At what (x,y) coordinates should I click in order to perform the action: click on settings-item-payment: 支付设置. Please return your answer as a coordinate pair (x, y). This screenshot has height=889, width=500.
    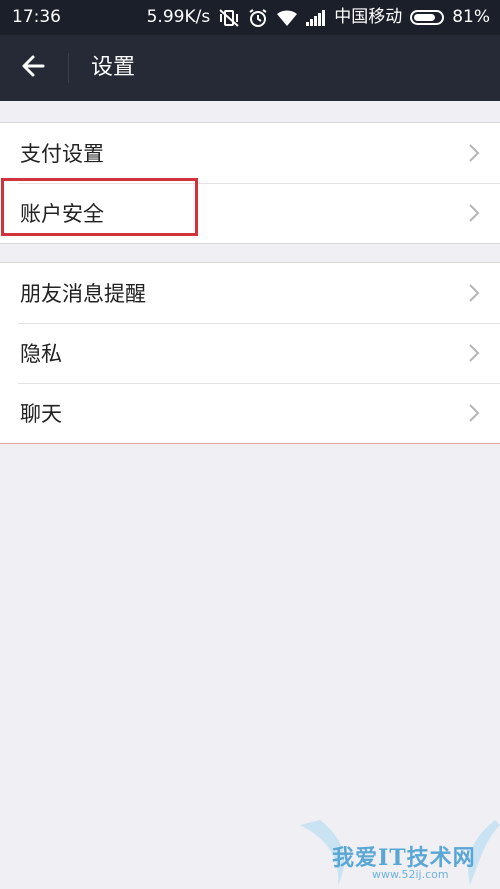
    Looking at the image, I should click on (250, 153).